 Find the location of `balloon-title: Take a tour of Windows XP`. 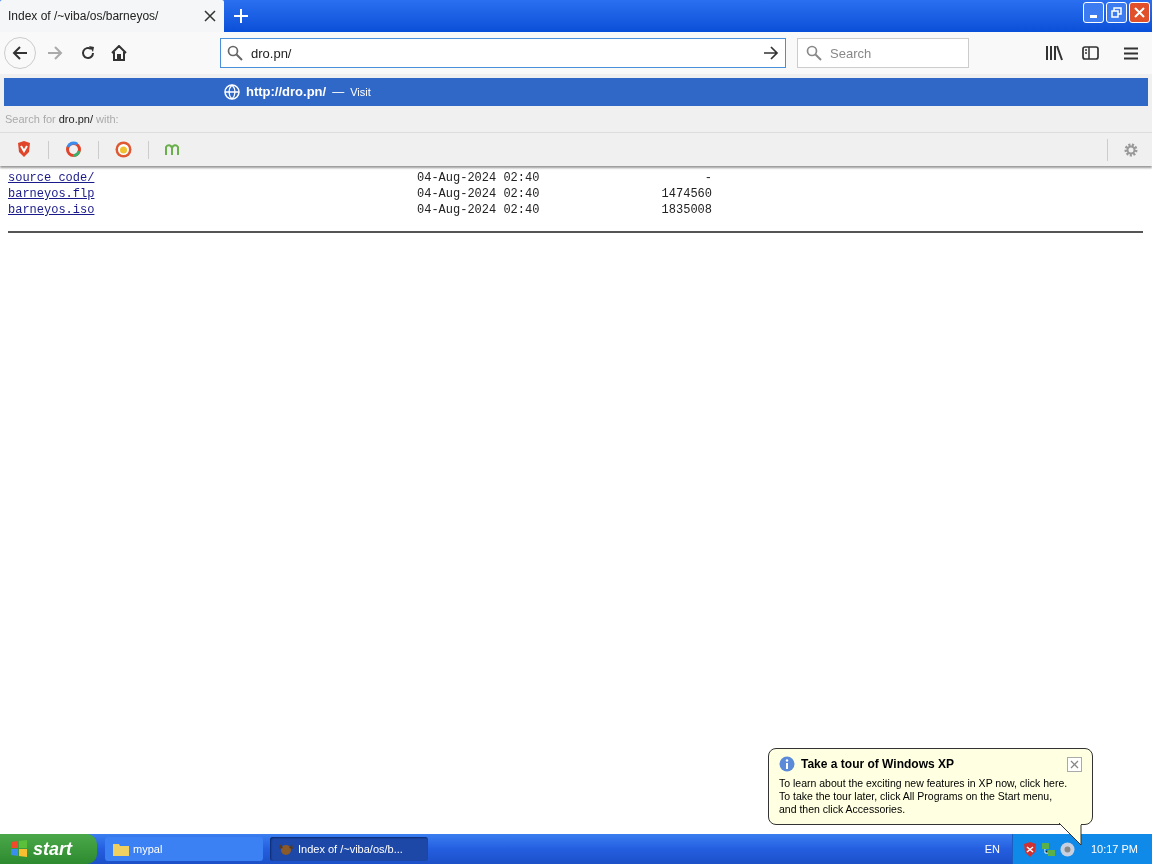

balloon-title: Take a tour of Windows XP is located at coordinates (878, 764).